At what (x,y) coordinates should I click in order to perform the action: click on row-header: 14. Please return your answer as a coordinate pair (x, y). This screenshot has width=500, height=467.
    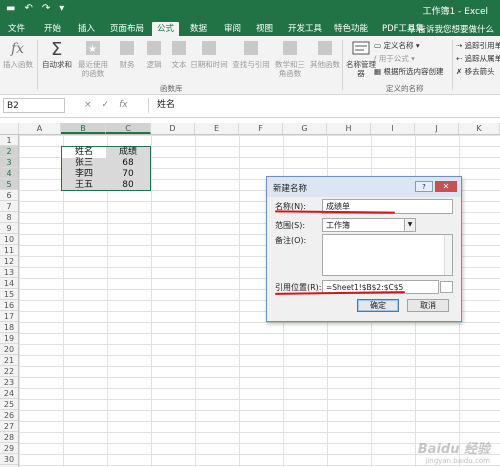
    Looking at the image, I should click on (9, 283).